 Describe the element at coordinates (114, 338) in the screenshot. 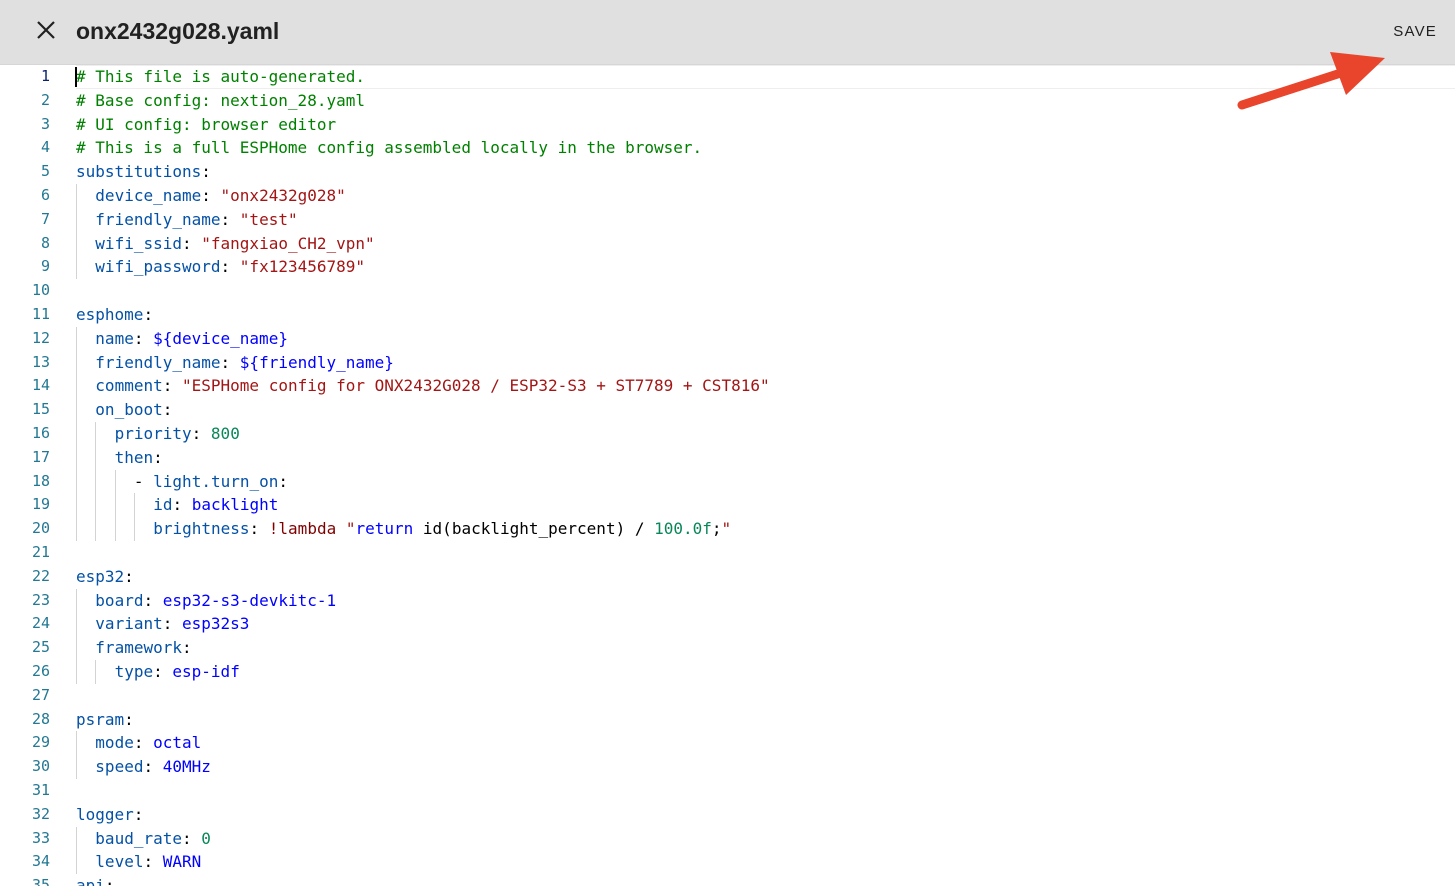

I see `code-token: name` at that location.